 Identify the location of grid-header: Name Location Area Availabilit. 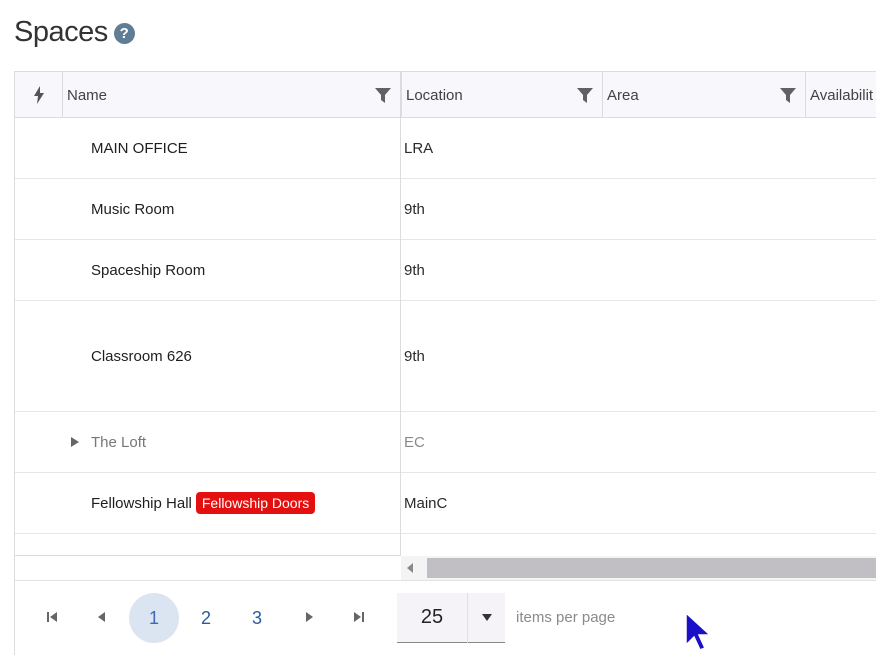
(445, 95).